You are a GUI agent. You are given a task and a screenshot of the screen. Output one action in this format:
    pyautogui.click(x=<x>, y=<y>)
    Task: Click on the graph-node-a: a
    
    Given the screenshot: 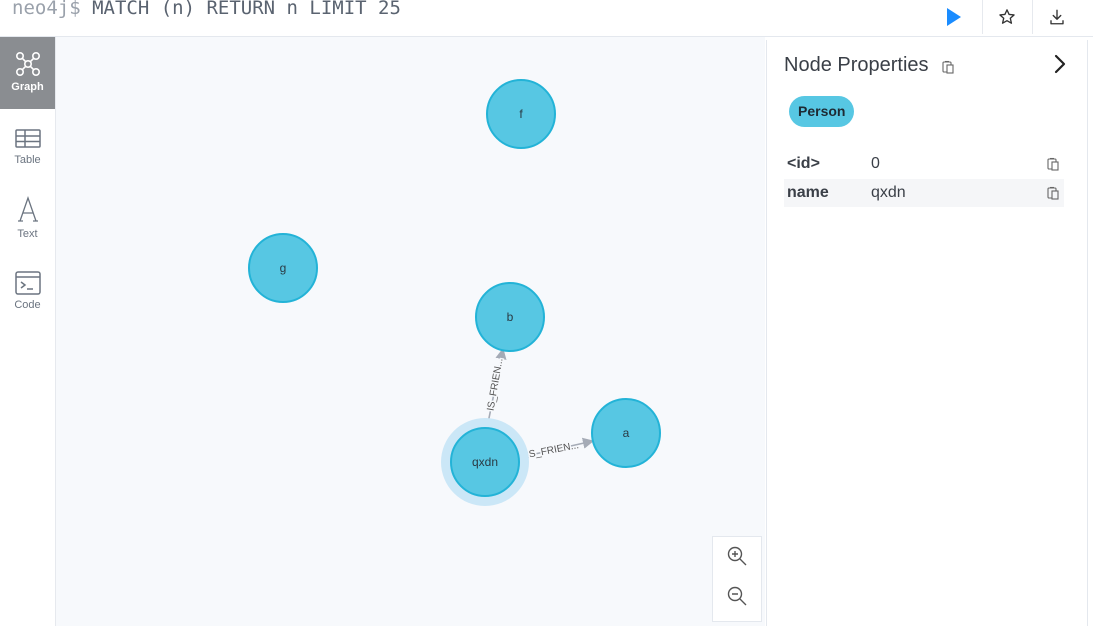 What is the action you would take?
    pyautogui.click(x=626, y=433)
    